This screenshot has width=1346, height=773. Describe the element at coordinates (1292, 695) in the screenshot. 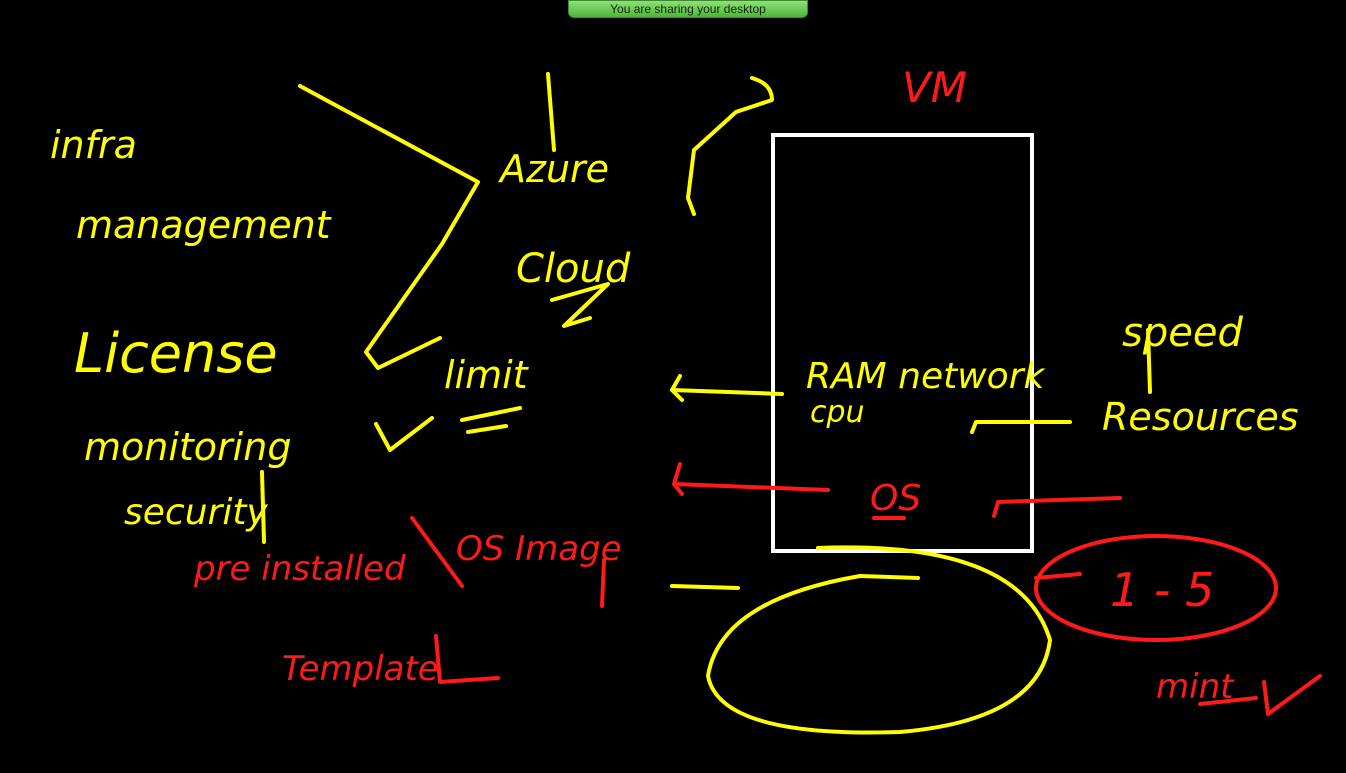

I see `mint-tick` at that location.